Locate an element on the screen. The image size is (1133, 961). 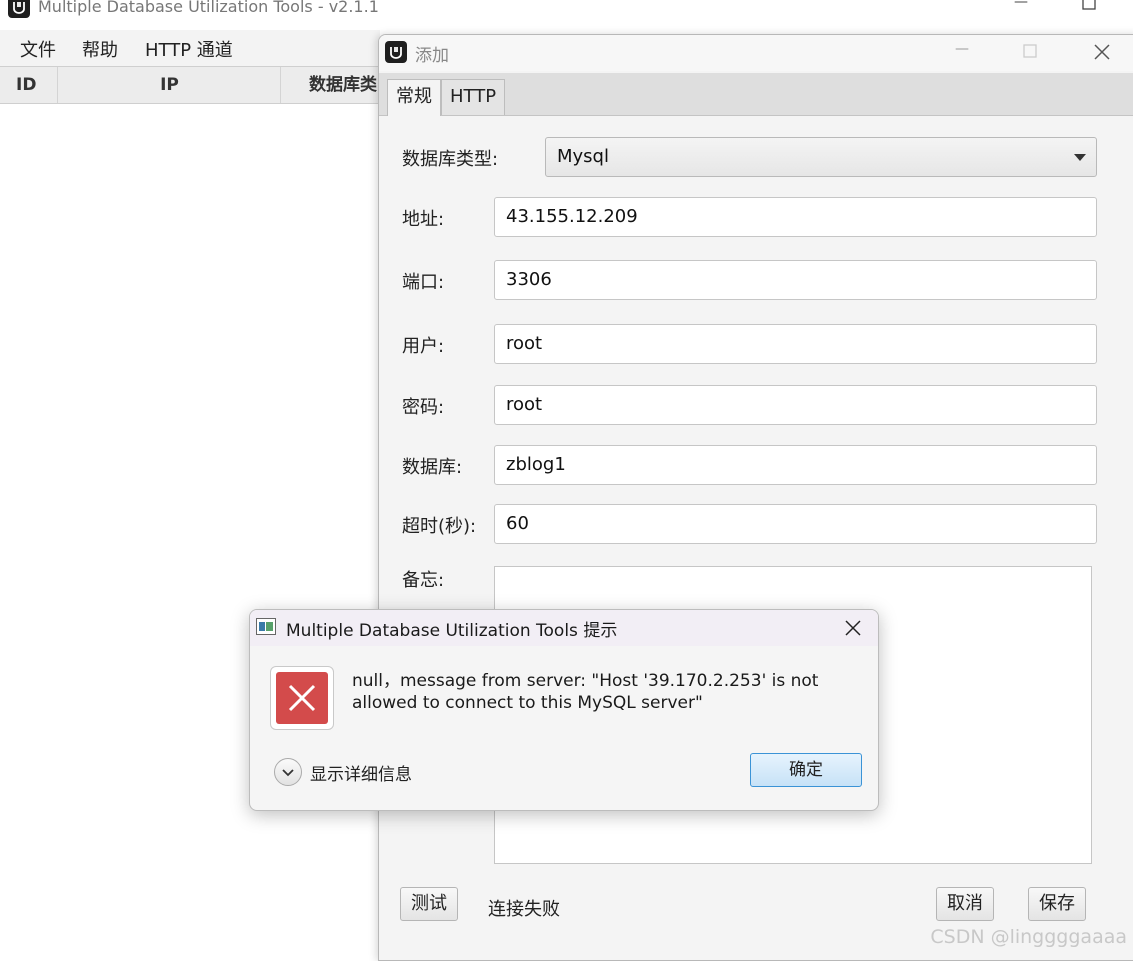
label-password: 密码: is located at coordinates (423, 407).